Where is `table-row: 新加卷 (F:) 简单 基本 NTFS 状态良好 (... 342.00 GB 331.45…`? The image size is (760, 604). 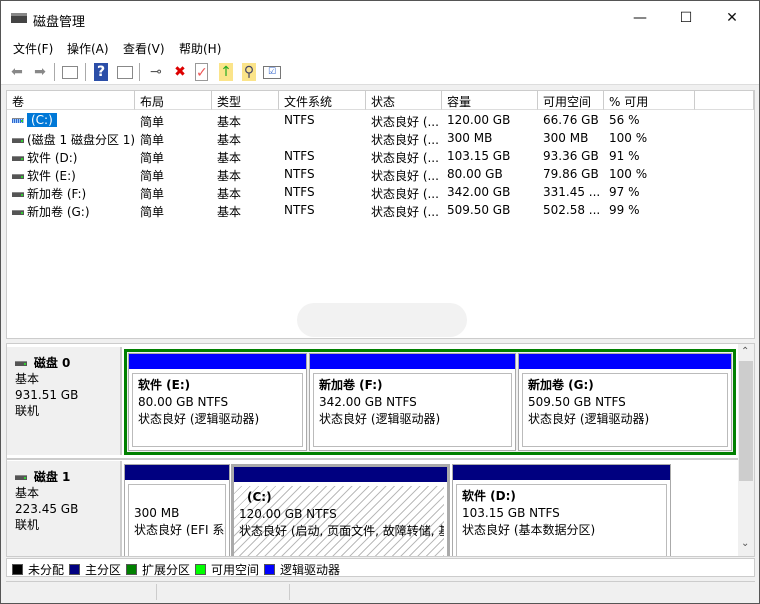
table-row: 新加卷 (F:) 简单 基本 NTFS 状态良好 (... 342.00 GB 331.45… is located at coordinates (380, 192).